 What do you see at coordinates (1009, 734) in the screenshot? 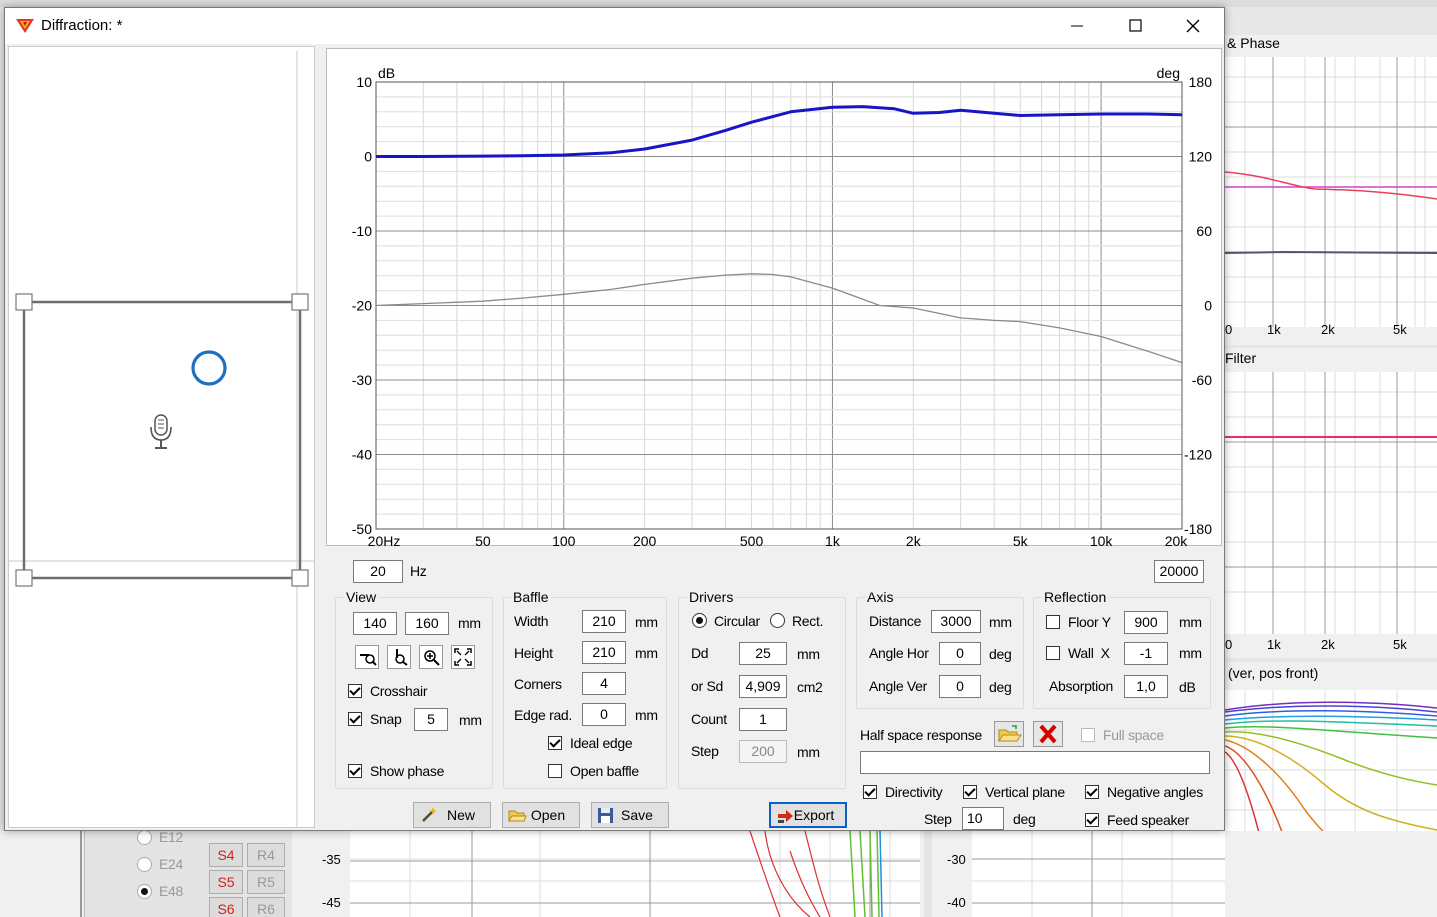
I see `open-file-button` at bounding box center [1009, 734].